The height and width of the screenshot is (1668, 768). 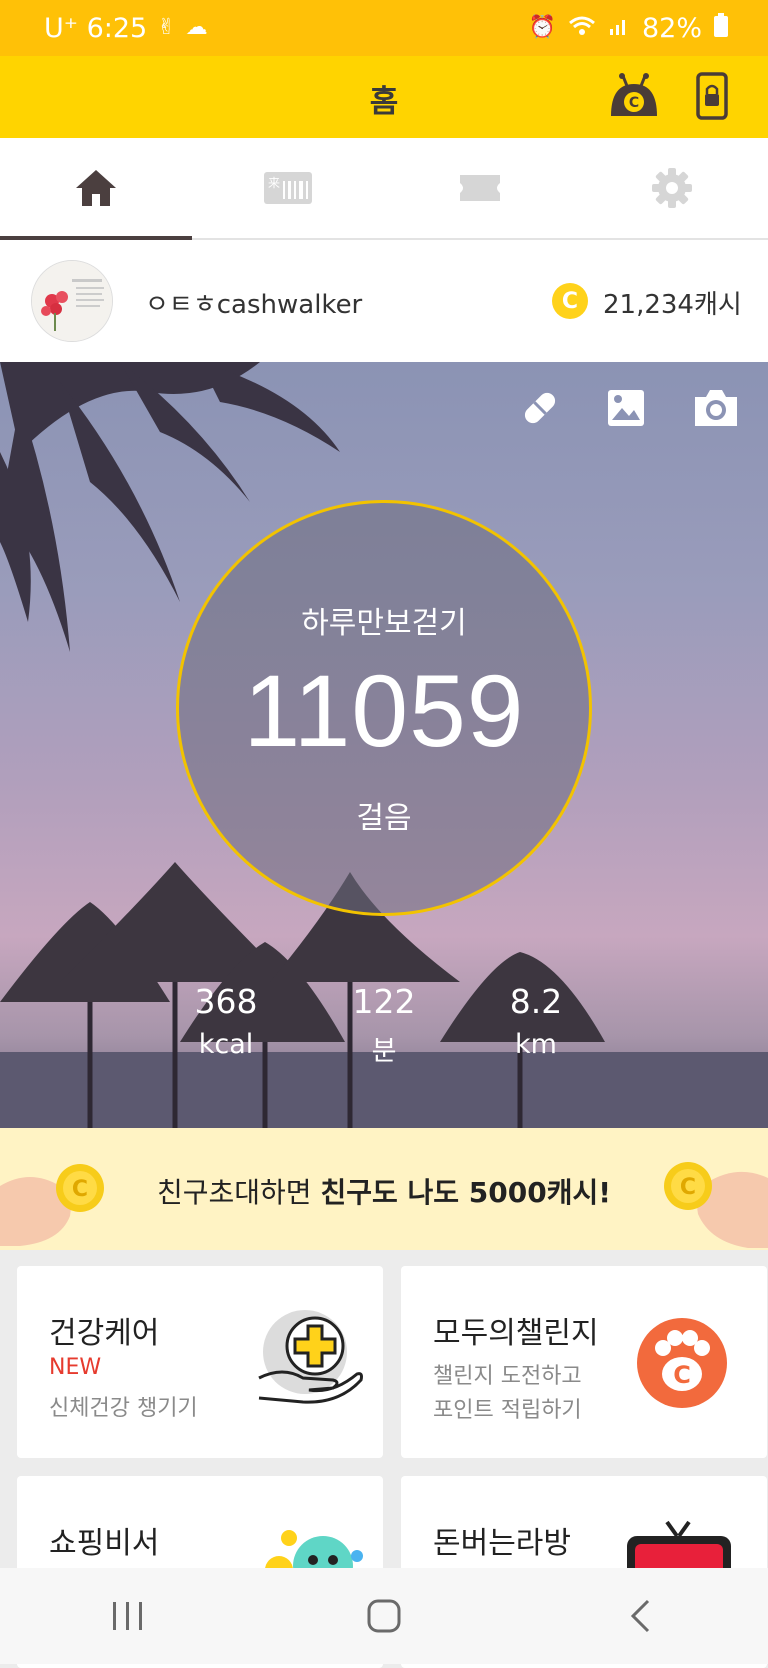 I want to click on card-challenge: 모두의챌린지 챌린지 도전하고 포인트 적립하기 C, so click(x=584, y=1362).